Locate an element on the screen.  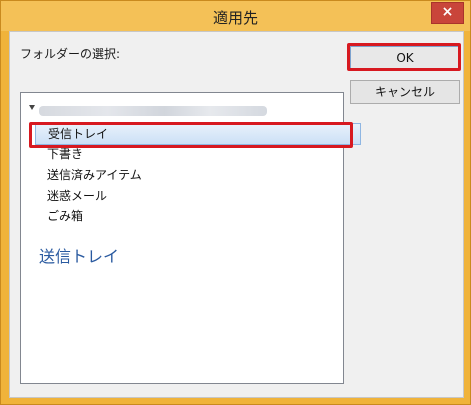
tree-item-trash: ごみ箱 is located at coordinates (65, 216).